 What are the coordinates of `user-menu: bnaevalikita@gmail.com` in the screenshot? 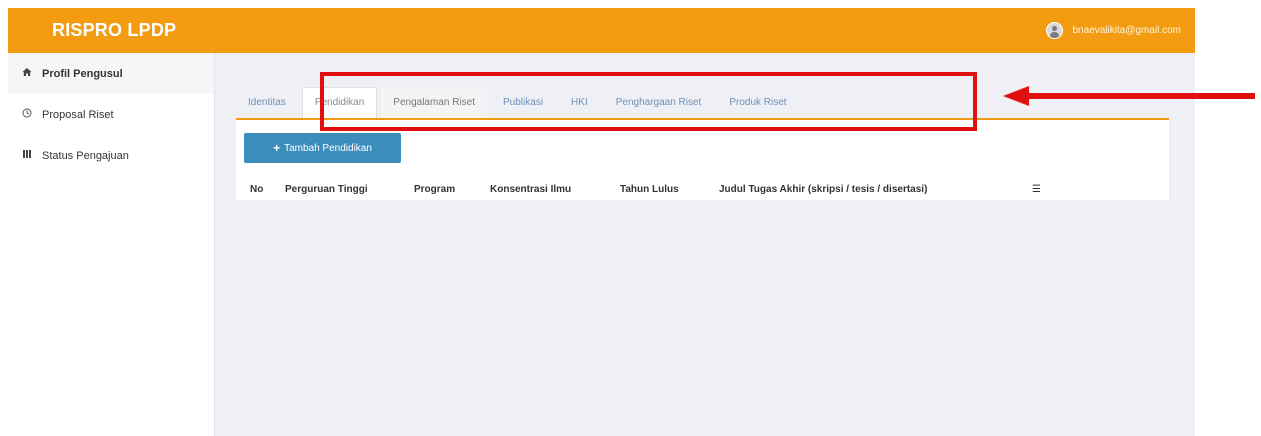 It's located at (1113, 30).